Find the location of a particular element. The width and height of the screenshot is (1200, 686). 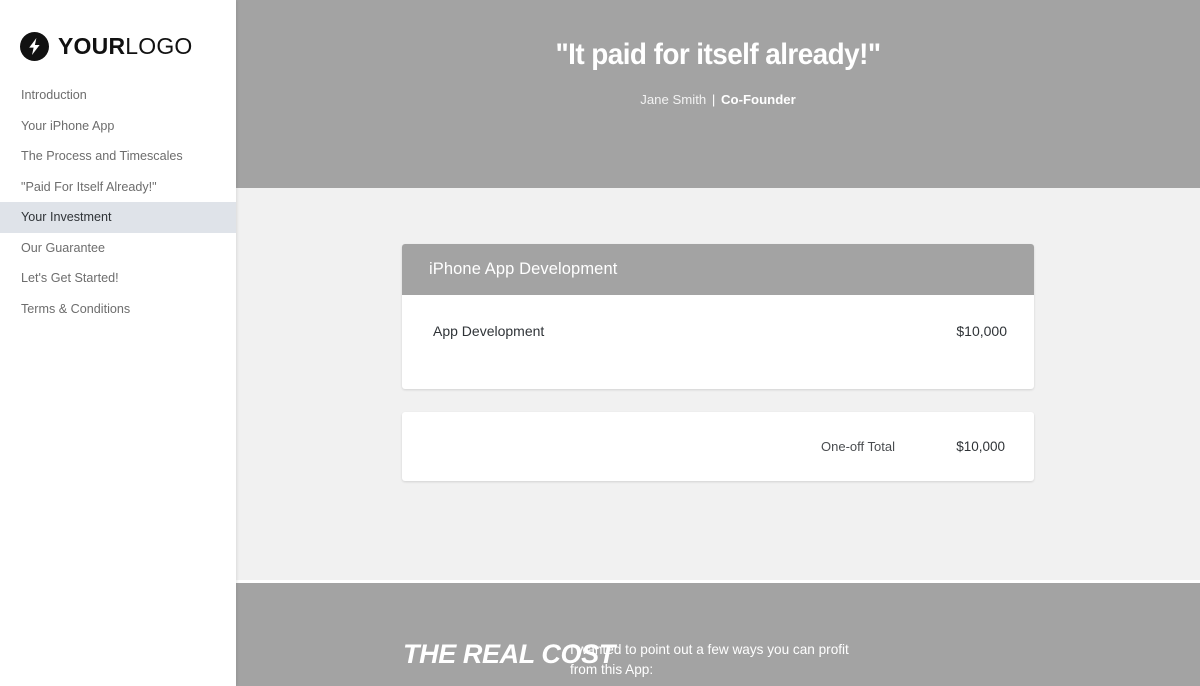

sidebar-item-the-process-and-timescales: The Process and Timescales is located at coordinates (118, 156).